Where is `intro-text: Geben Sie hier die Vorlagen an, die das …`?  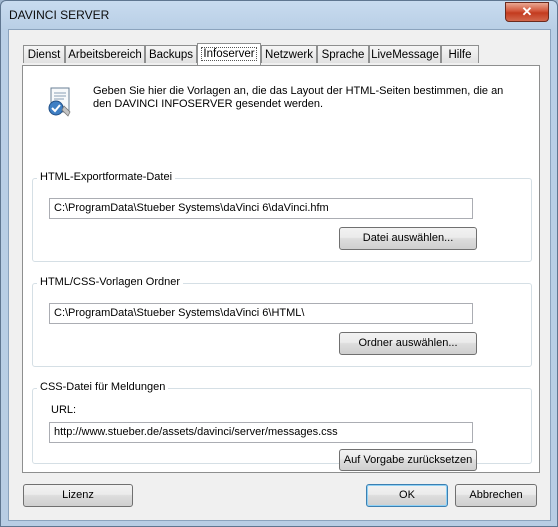
intro-text: Geben Sie hier die Vorlagen an, die das … is located at coordinates (298, 97).